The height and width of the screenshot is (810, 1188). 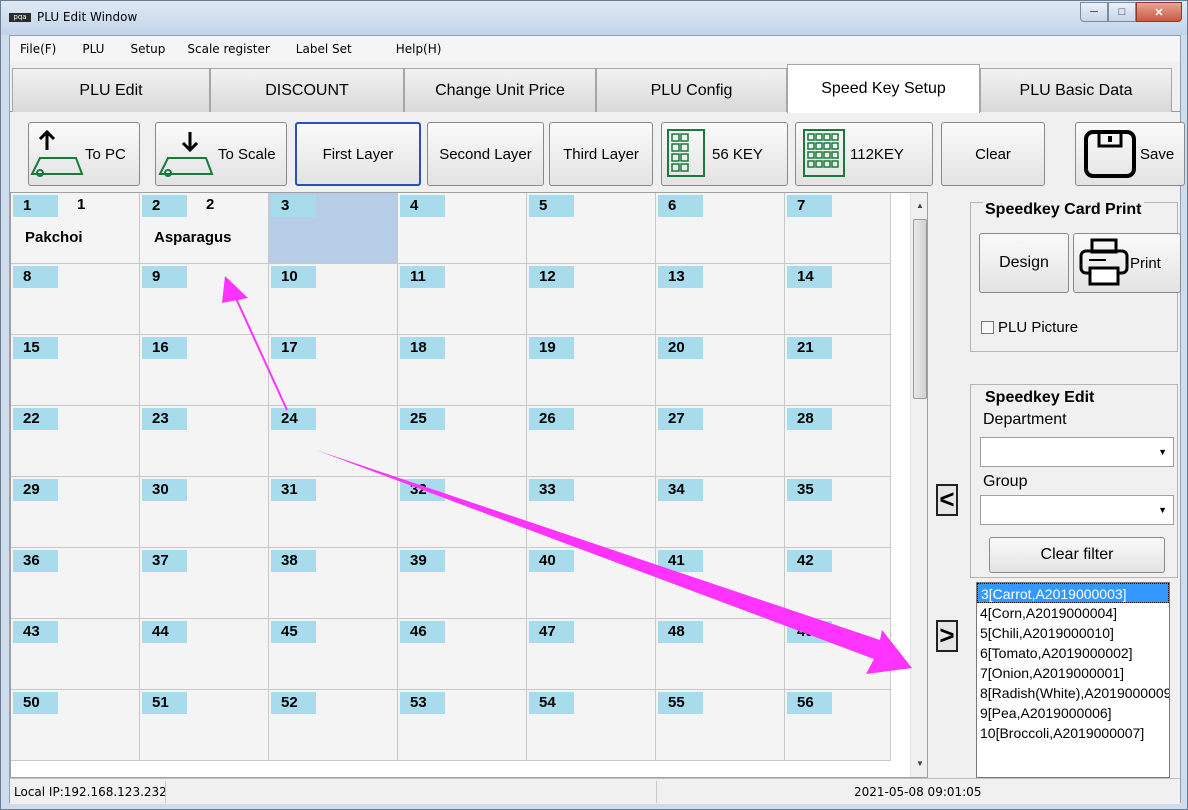 What do you see at coordinates (838, 654) in the screenshot?
I see `speed-key: 49` at bounding box center [838, 654].